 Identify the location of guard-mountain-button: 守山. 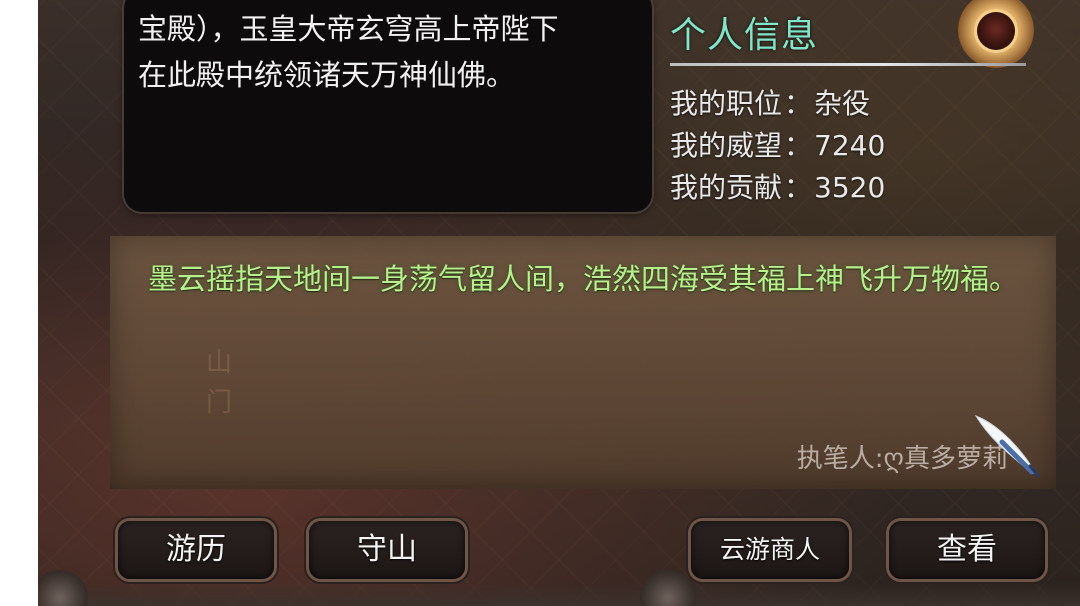
(387, 550).